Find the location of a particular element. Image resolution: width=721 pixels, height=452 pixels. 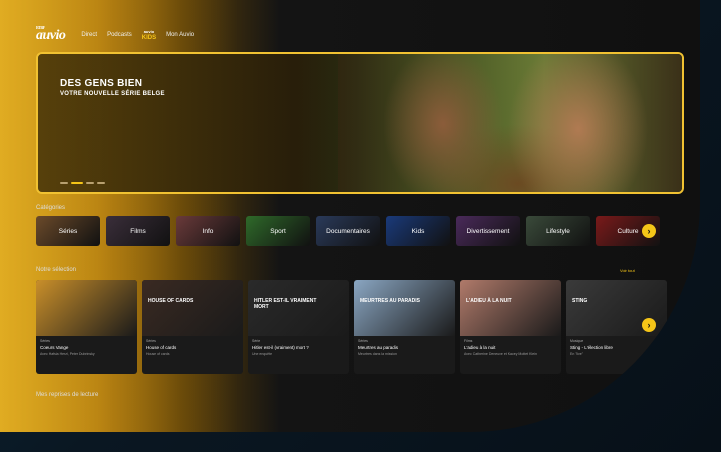

category-tile: Films is located at coordinates (138, 231).